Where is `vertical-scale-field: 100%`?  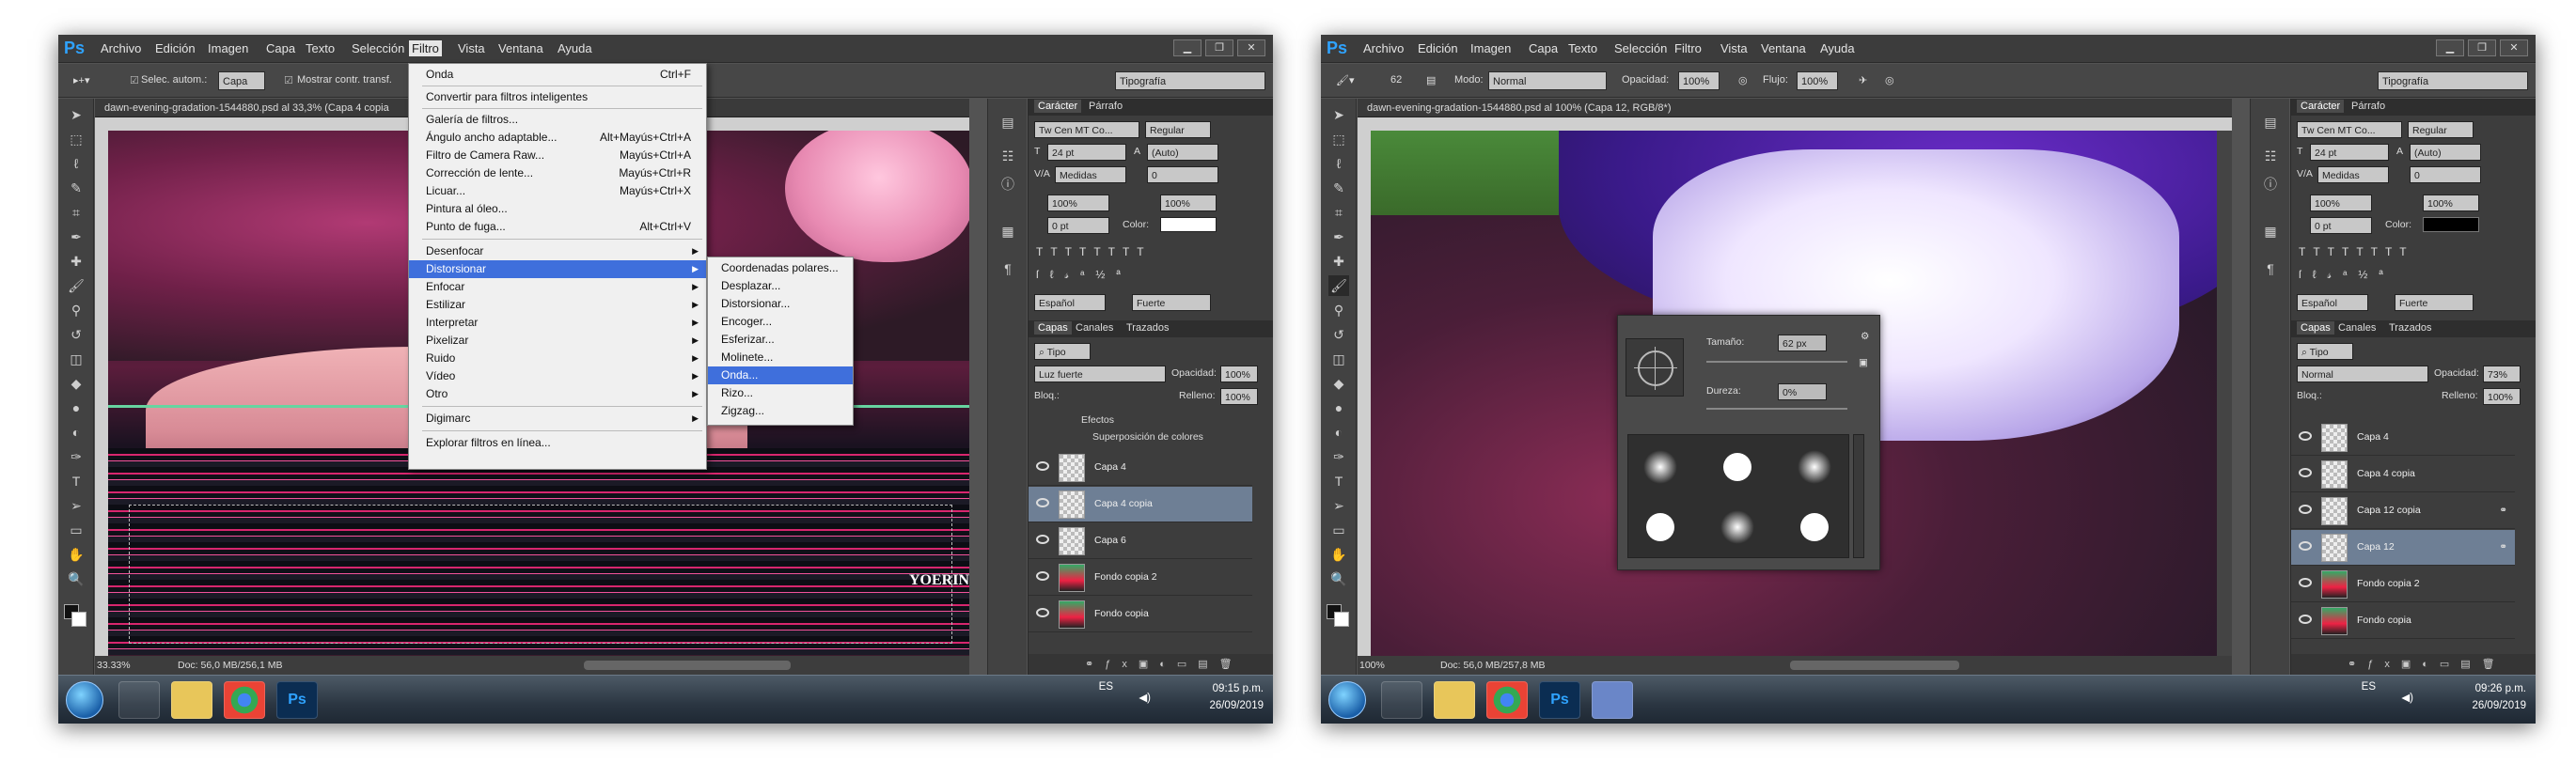
vertical-scale-field: 100% is located at coordinates (1078, 203).